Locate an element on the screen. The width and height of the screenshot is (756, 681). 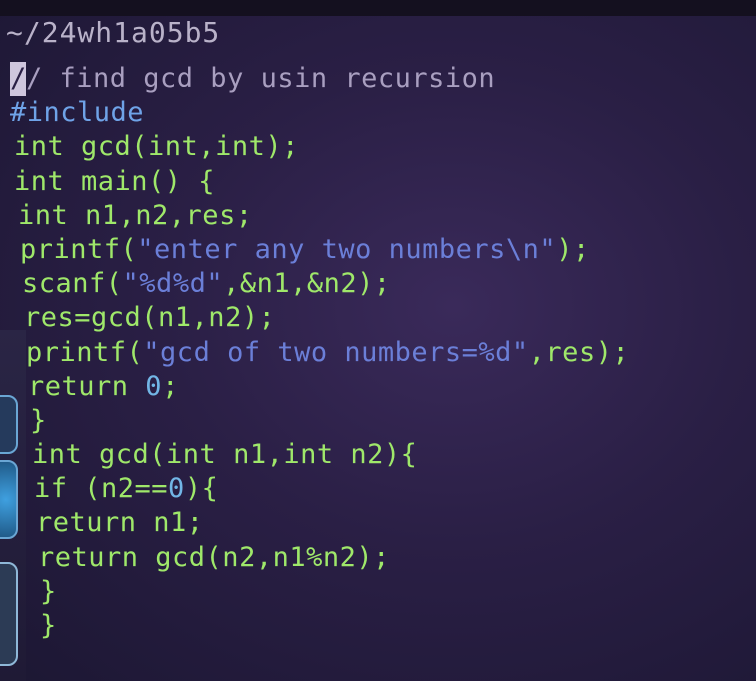
code-token: return n1; is located at coordinates (120, 523).